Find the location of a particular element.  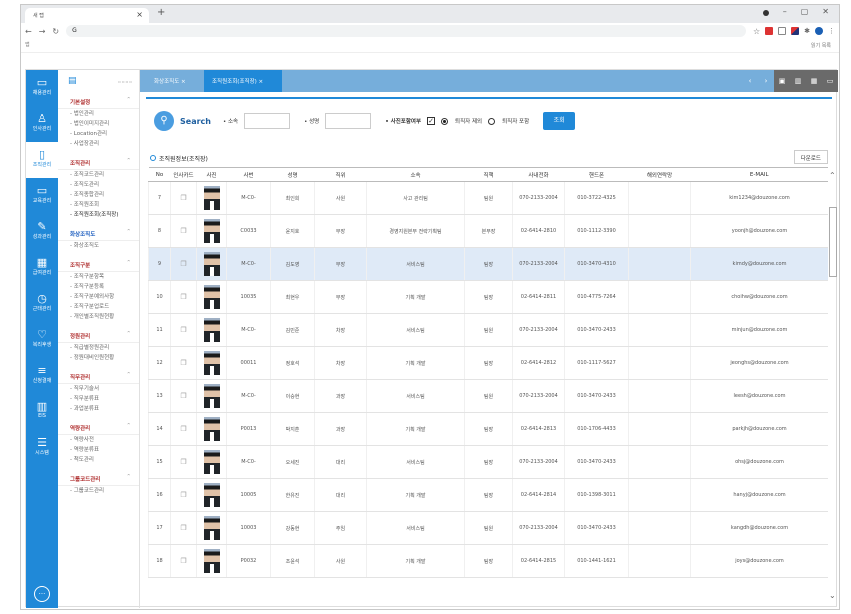

sidebar-item: - 조직원조회(조직장) is located at coordinates (98, 215).